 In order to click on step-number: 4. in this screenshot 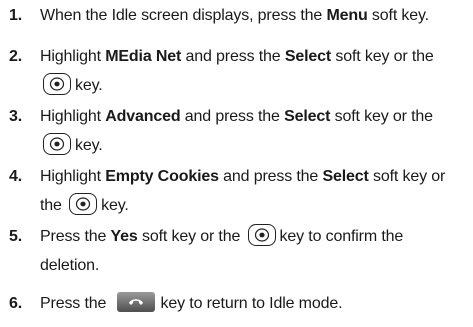, I will do `click(16, 176)`.